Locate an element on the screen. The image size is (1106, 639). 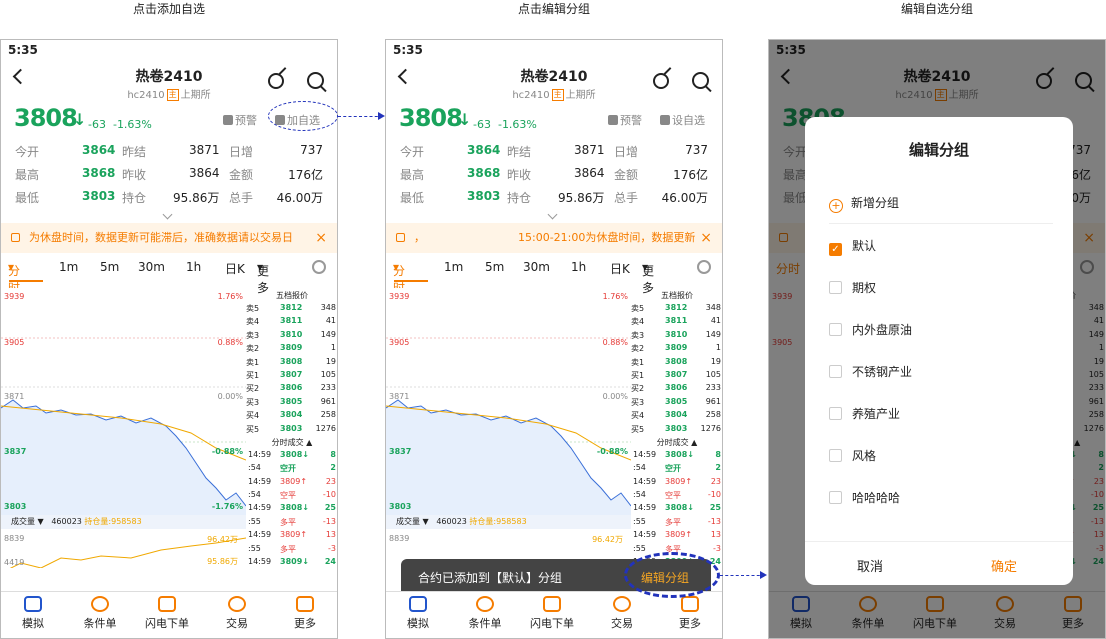
group-option: 风格 is located at coordinates (852, 455).